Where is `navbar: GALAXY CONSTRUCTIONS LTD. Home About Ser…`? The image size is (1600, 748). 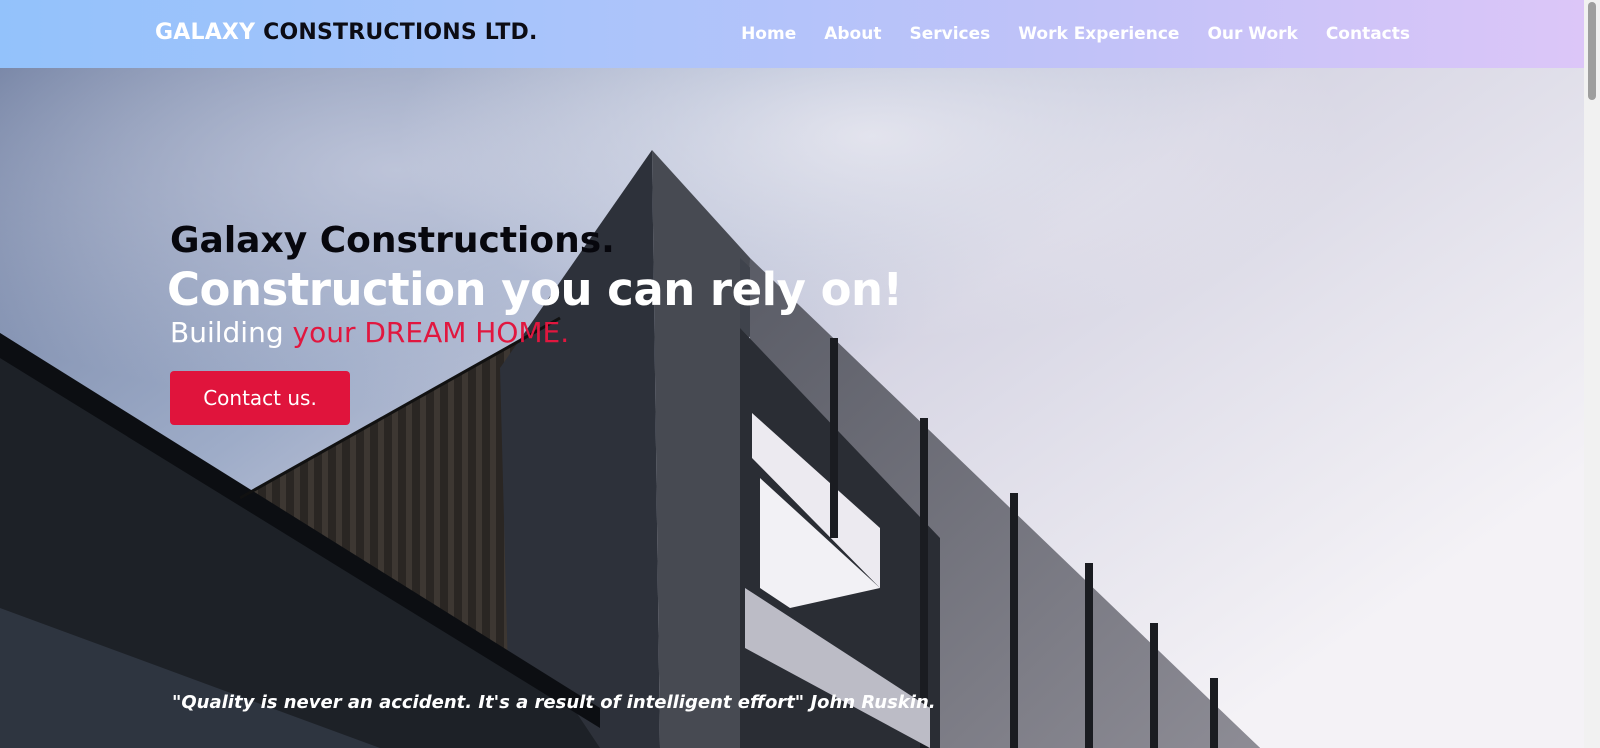
navbar: GALAXY CONSTRUCTIONS LTD. Home About Ser… is located at coordinates (792, 34).